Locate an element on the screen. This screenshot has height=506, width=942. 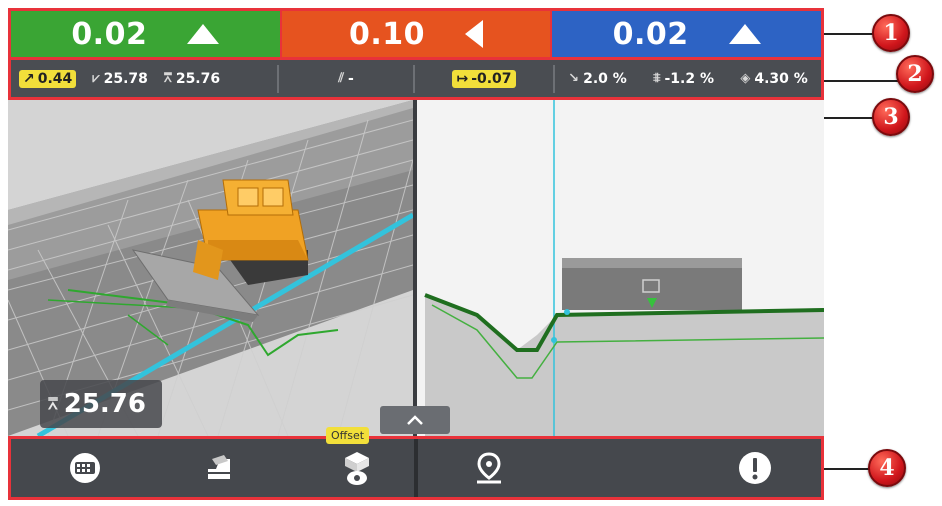
offset-item: ↦ -0.07 is located at coordinates (483, 78).